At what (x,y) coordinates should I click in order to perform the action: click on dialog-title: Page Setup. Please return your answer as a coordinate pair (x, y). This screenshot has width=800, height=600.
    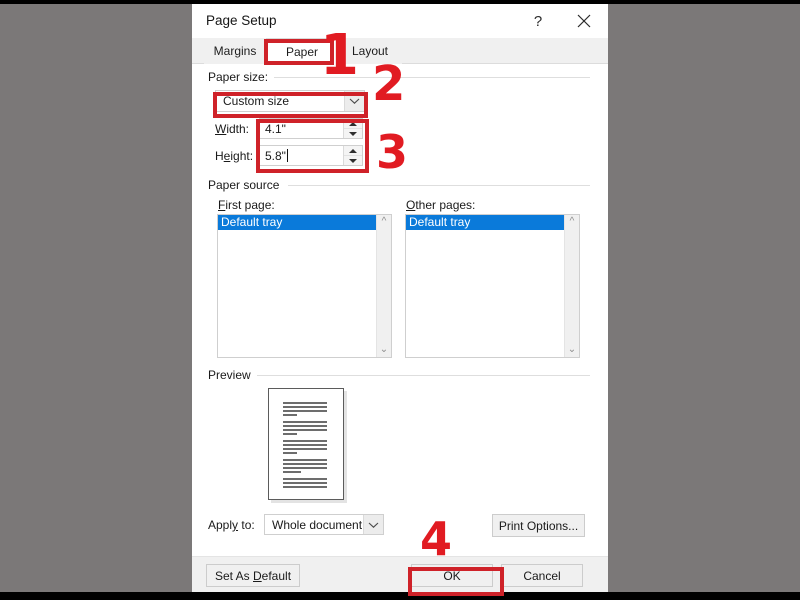
    Looking at the image, I should click on (241, 20).